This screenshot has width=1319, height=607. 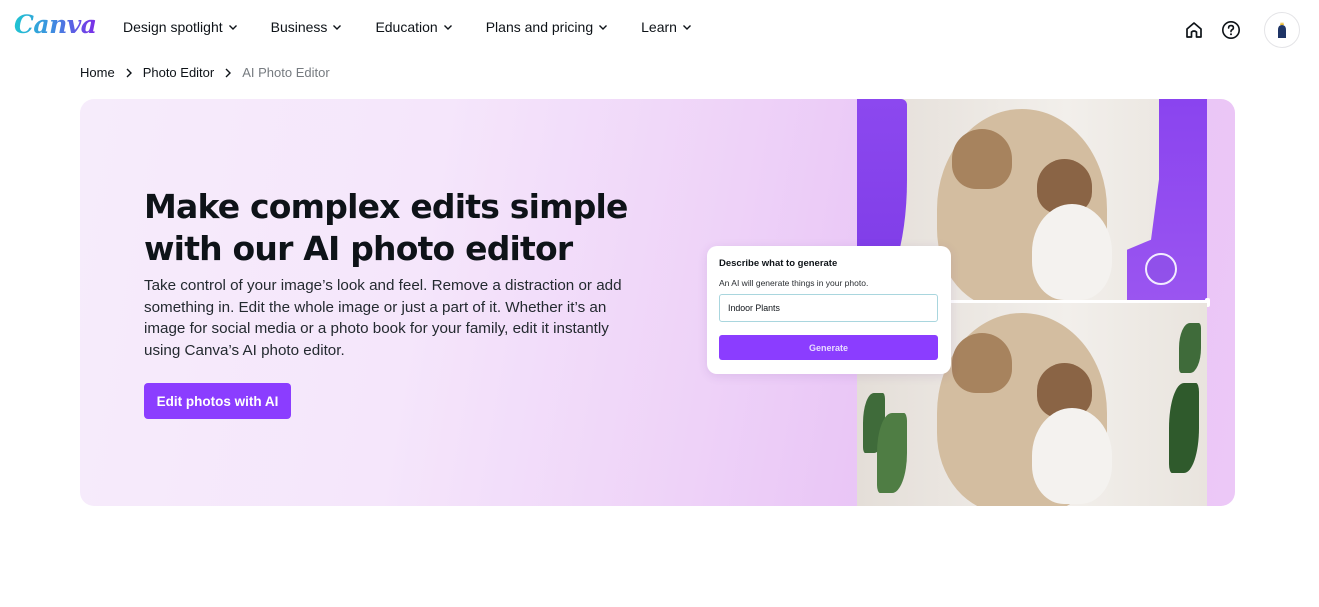 I want to click on generate-button: Generate, so click(x=828, y=347).